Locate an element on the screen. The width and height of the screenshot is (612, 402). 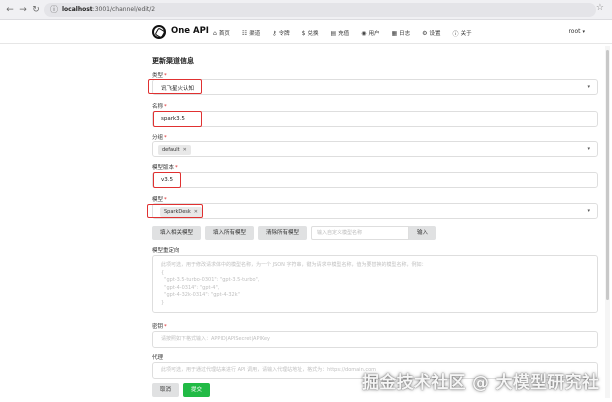
group-tag: default ✕ is located at coordinates (174, 150).